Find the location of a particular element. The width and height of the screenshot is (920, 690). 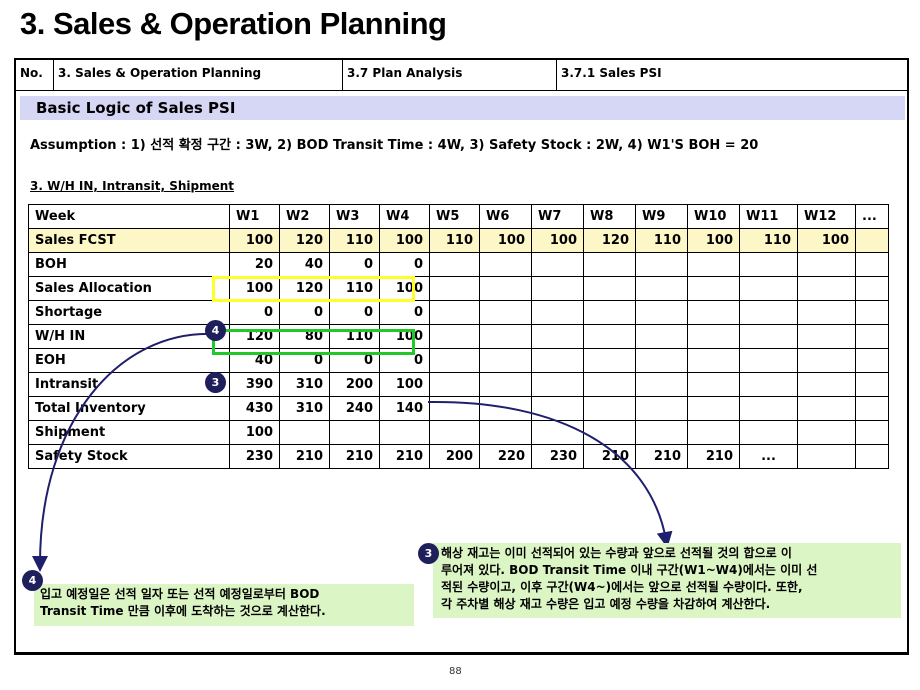

note-intransit-badge: 3 is located at coordinates (428, 553).